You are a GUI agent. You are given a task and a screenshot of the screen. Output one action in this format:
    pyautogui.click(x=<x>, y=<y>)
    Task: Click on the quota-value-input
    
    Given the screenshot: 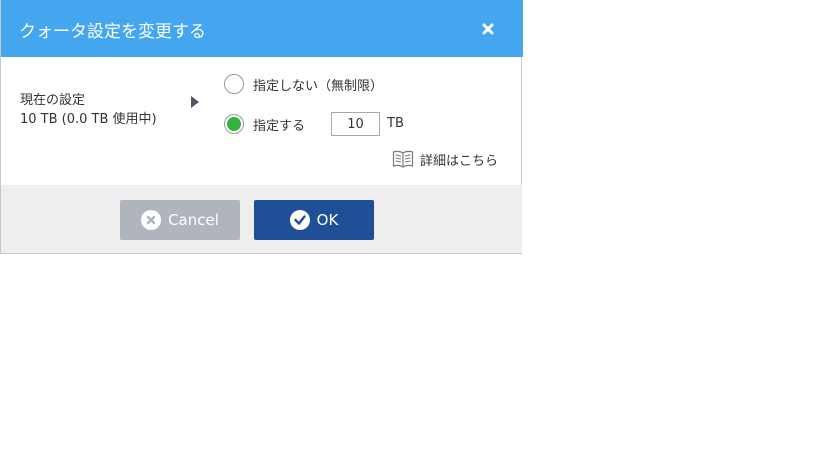 What is the action you would take?
    pyautogui.click(x=355, y=124)
    